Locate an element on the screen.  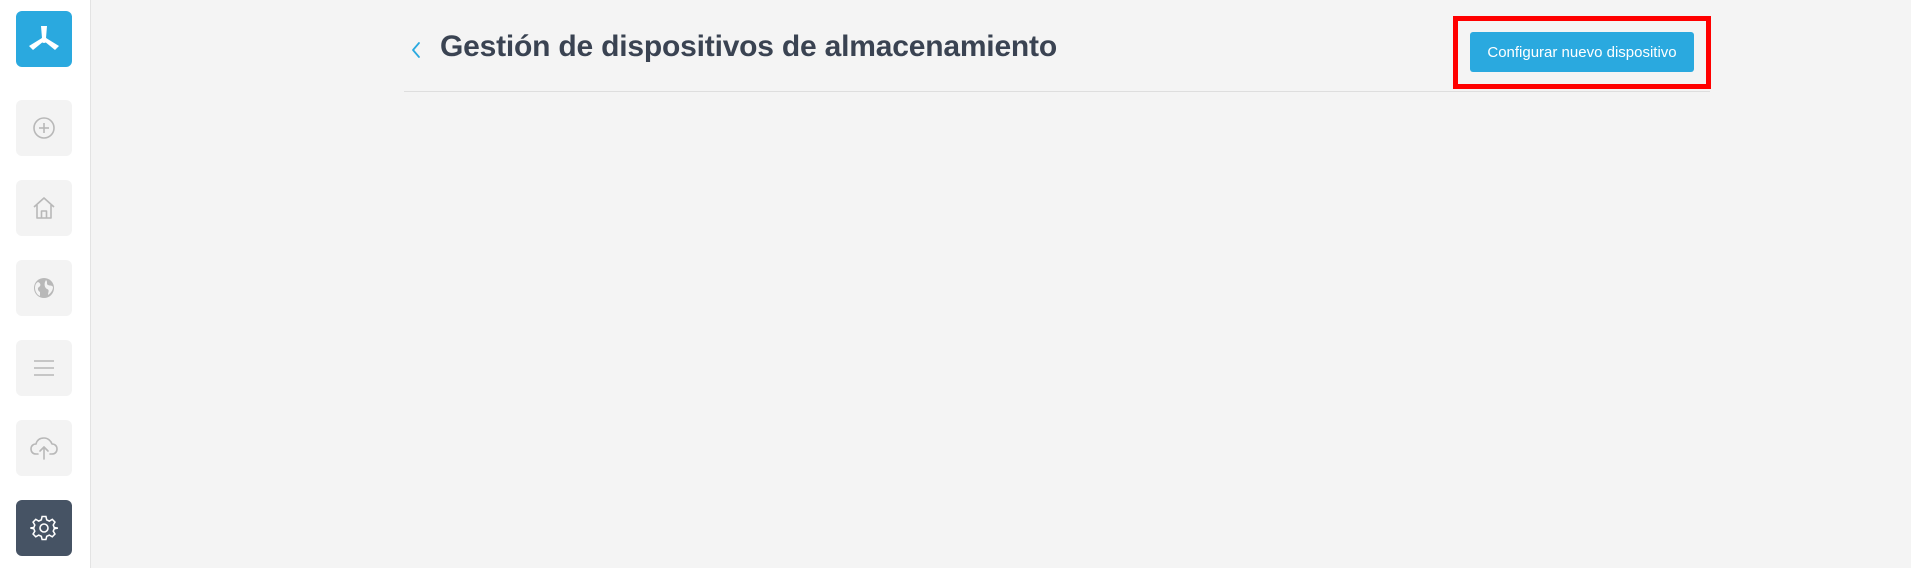
cloud-upload-icon is located at coordinates (44, 448).